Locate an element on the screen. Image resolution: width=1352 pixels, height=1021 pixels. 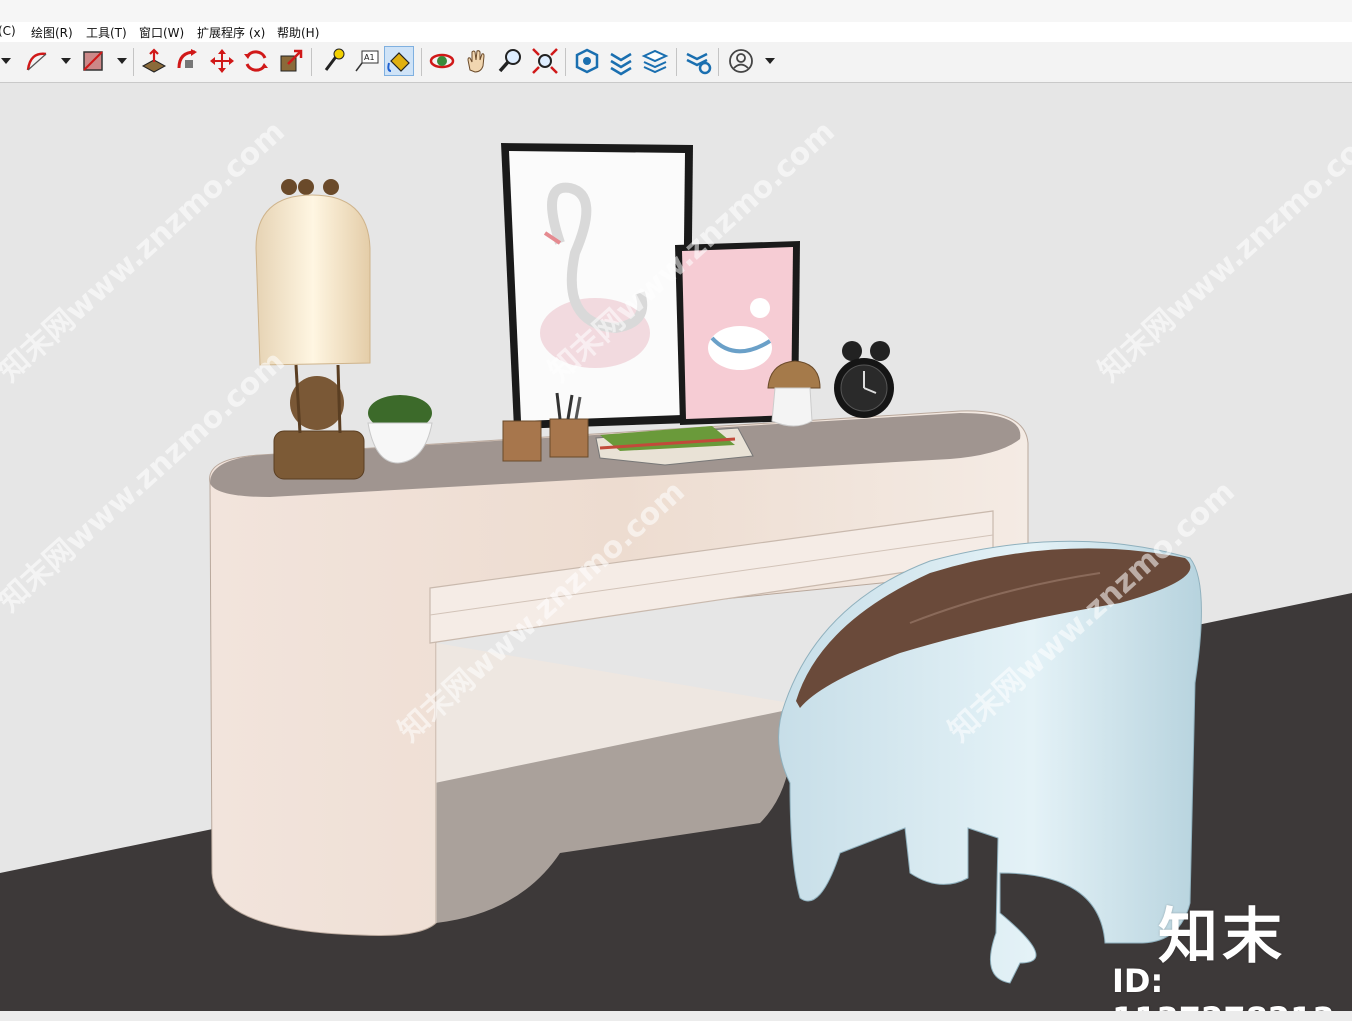
extension-manager-icon is located at coordinates (698, 61).